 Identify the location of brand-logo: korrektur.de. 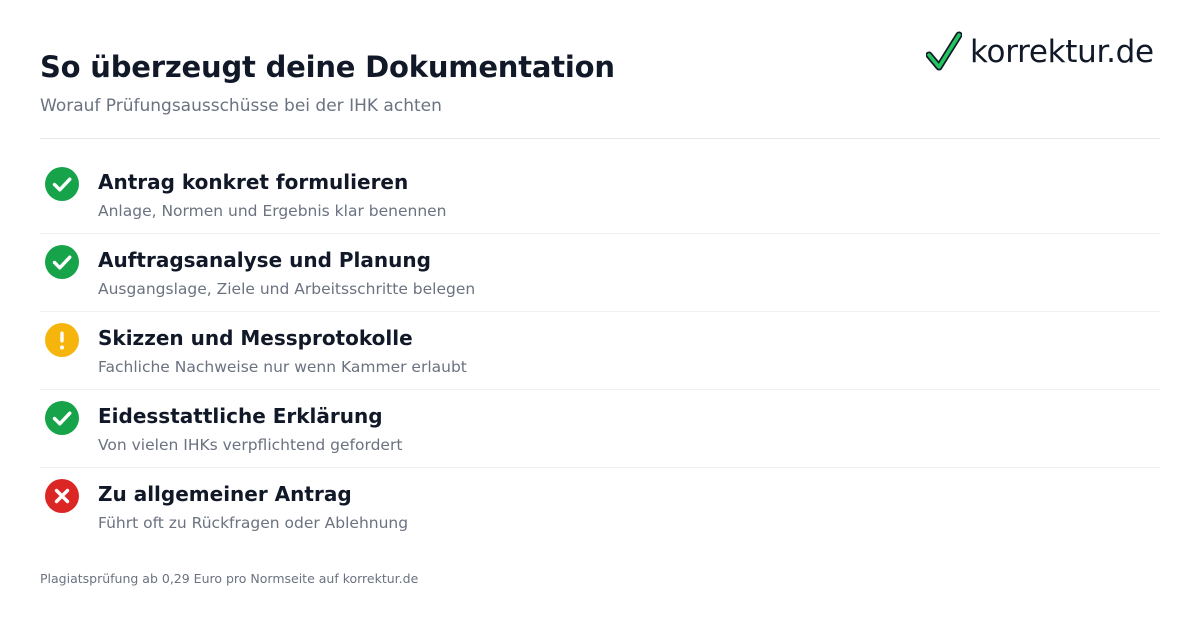
(1040, 52).